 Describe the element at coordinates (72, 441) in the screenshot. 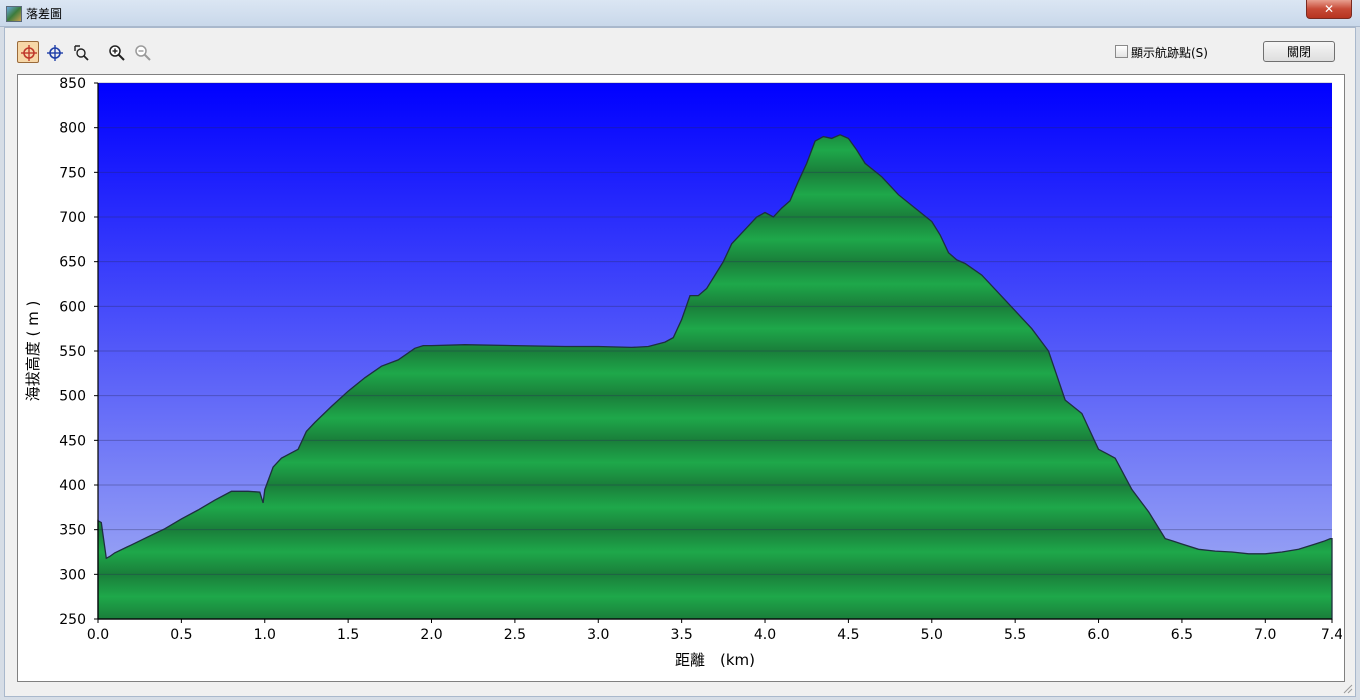

I see `y-tick-label-450: 450` at that location.